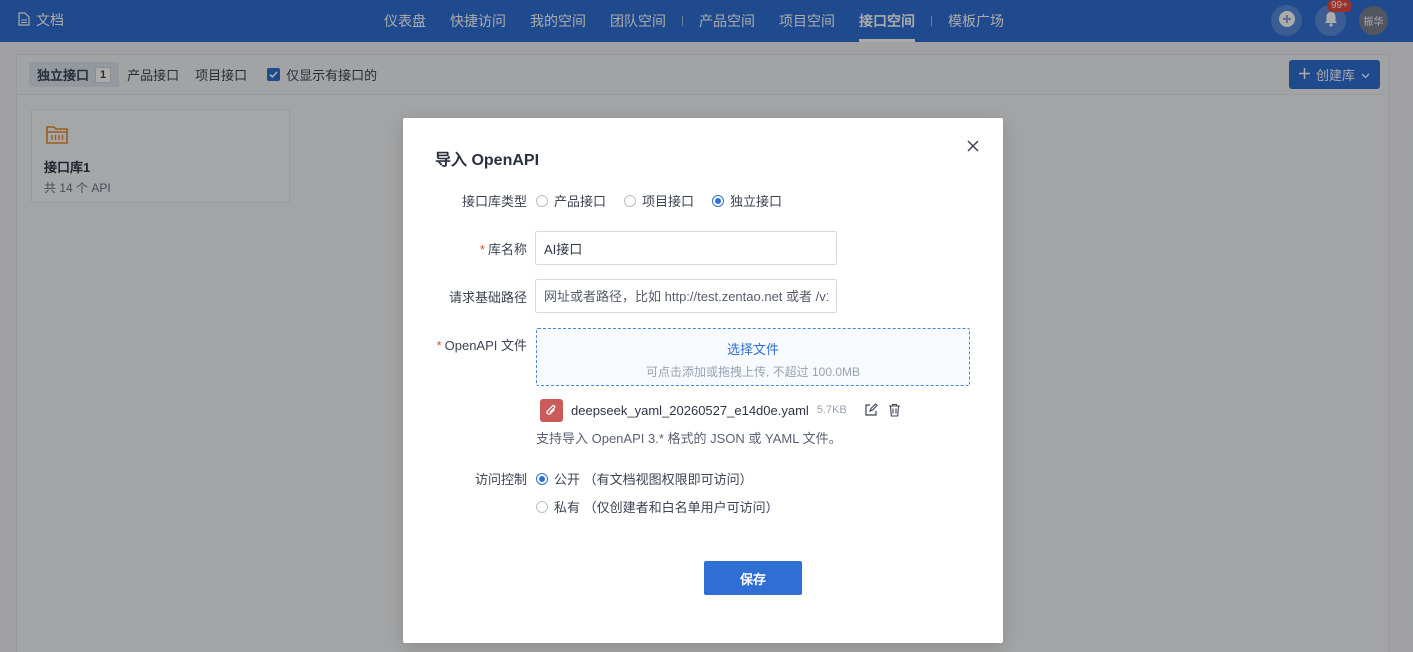 Image resolution: width=1413 pixels, height=652 pixels. I want to click on radio-label: 独立接口, so click(756, 201).